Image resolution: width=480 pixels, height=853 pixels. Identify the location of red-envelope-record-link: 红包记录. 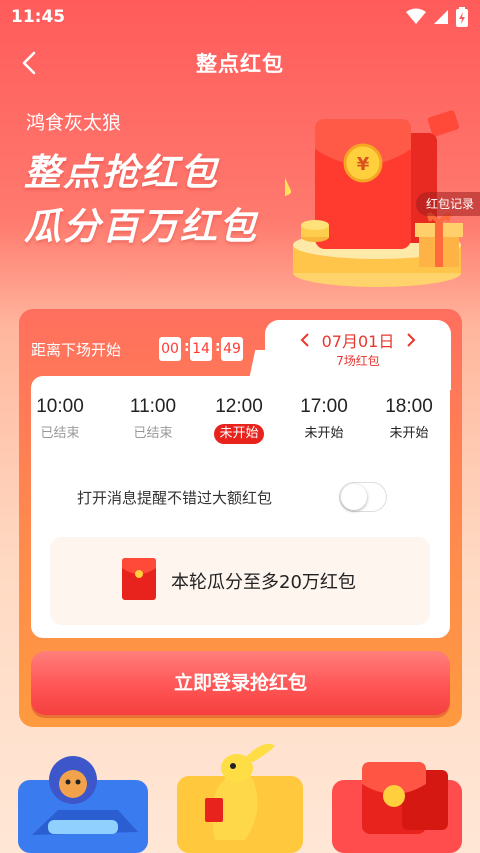
(447, 204).